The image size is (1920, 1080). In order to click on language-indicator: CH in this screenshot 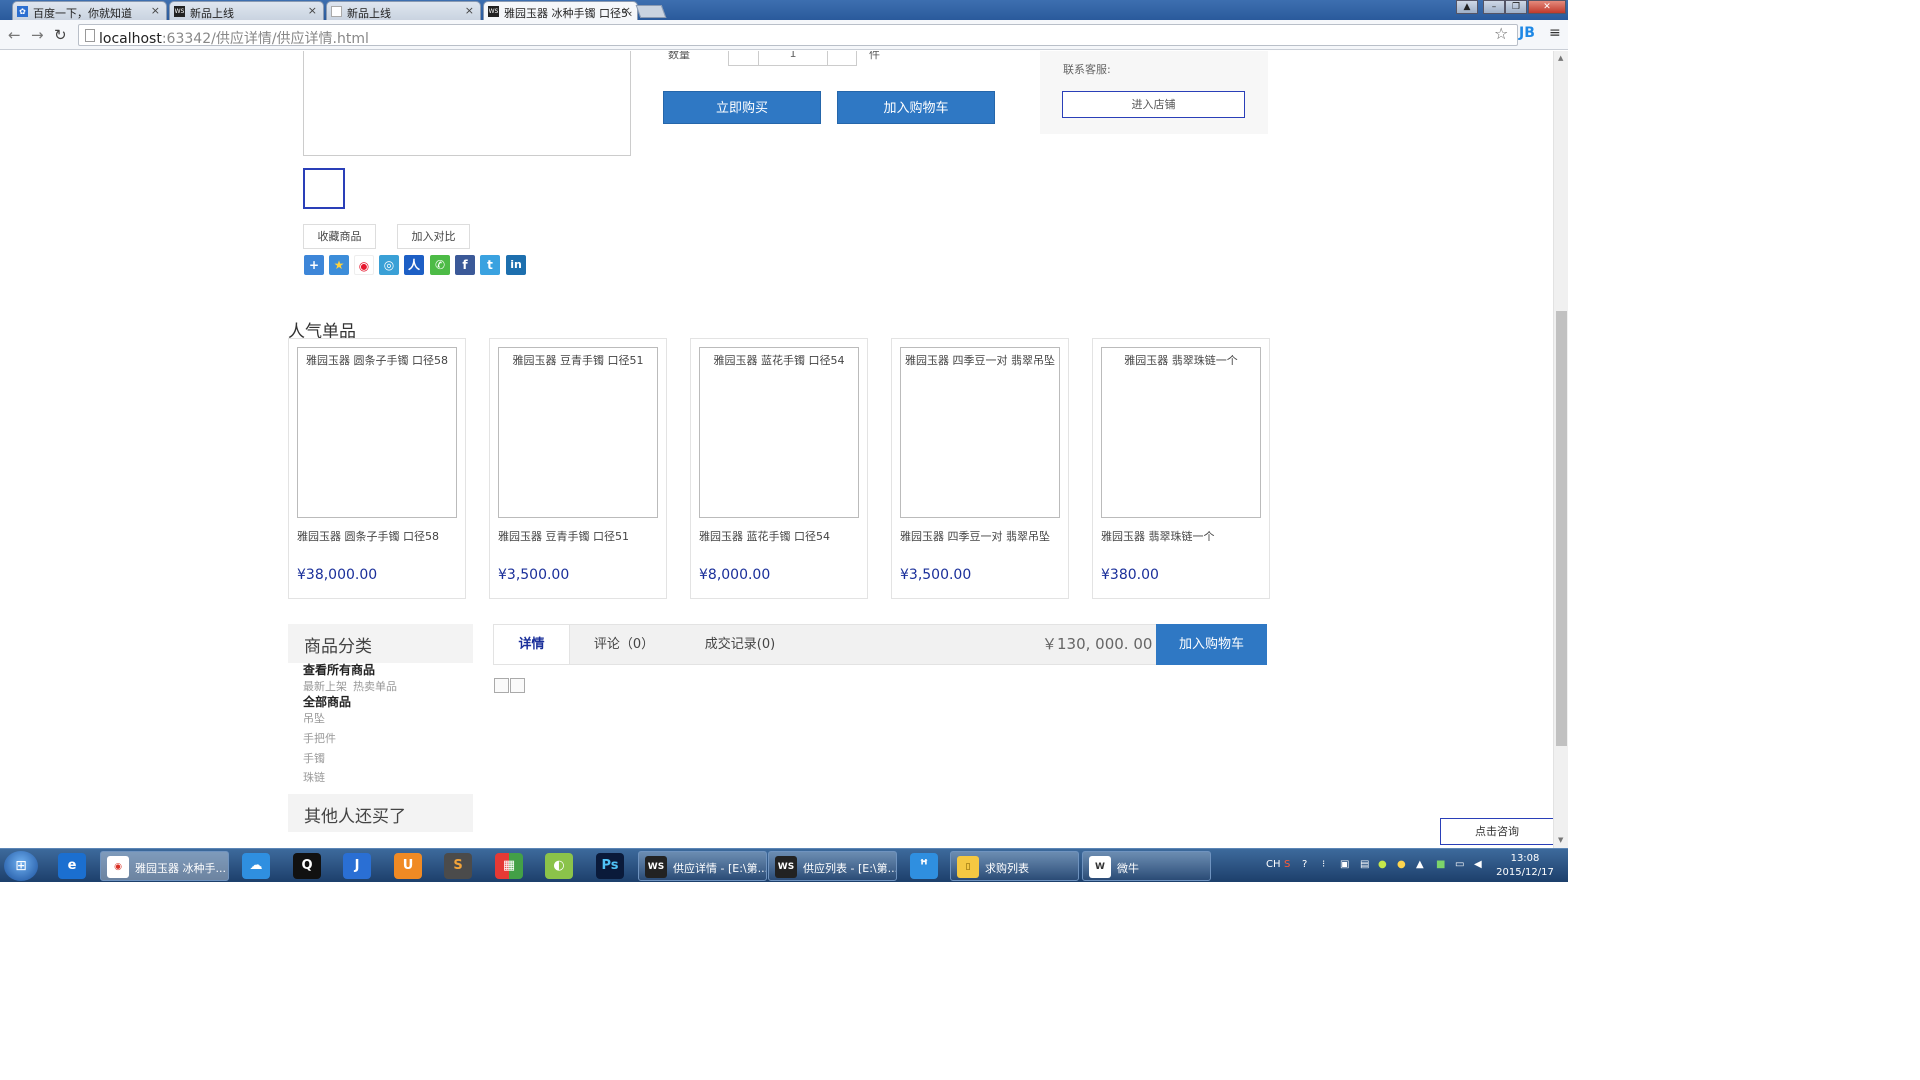, I will do `click(1273, 864)`.